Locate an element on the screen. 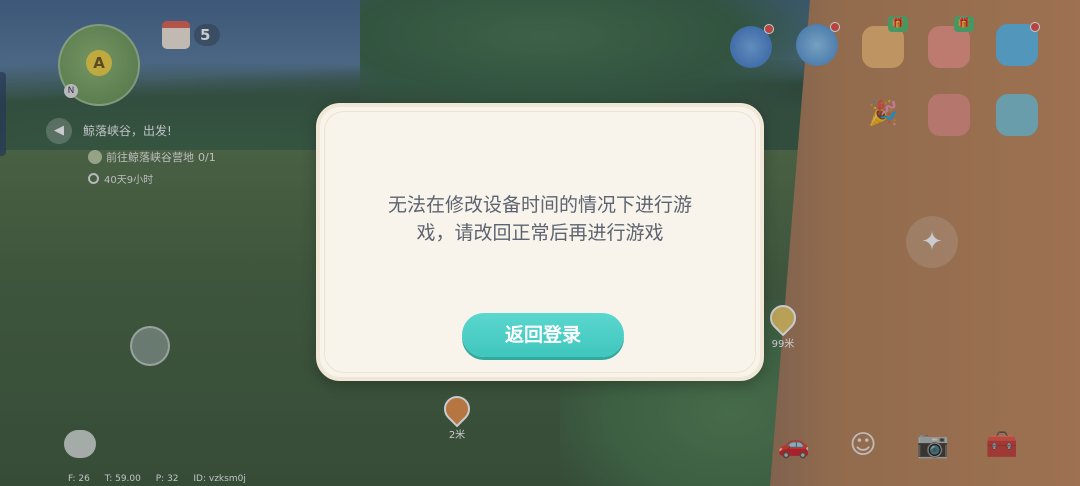 The image size is (1080, 486). dialog-message-line-1: 无法在修改设备时间的情况下进行游 is located at coordinates (539, 205).